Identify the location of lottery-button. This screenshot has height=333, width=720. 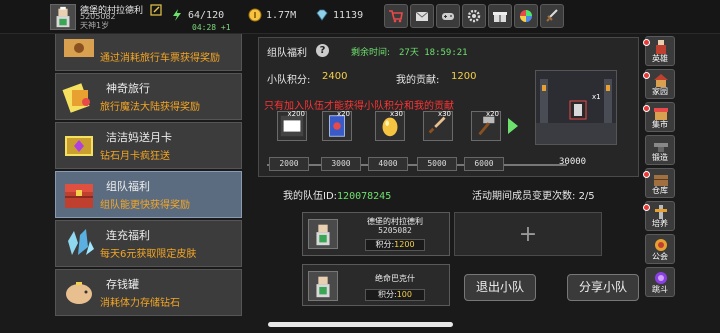
(526, 16).